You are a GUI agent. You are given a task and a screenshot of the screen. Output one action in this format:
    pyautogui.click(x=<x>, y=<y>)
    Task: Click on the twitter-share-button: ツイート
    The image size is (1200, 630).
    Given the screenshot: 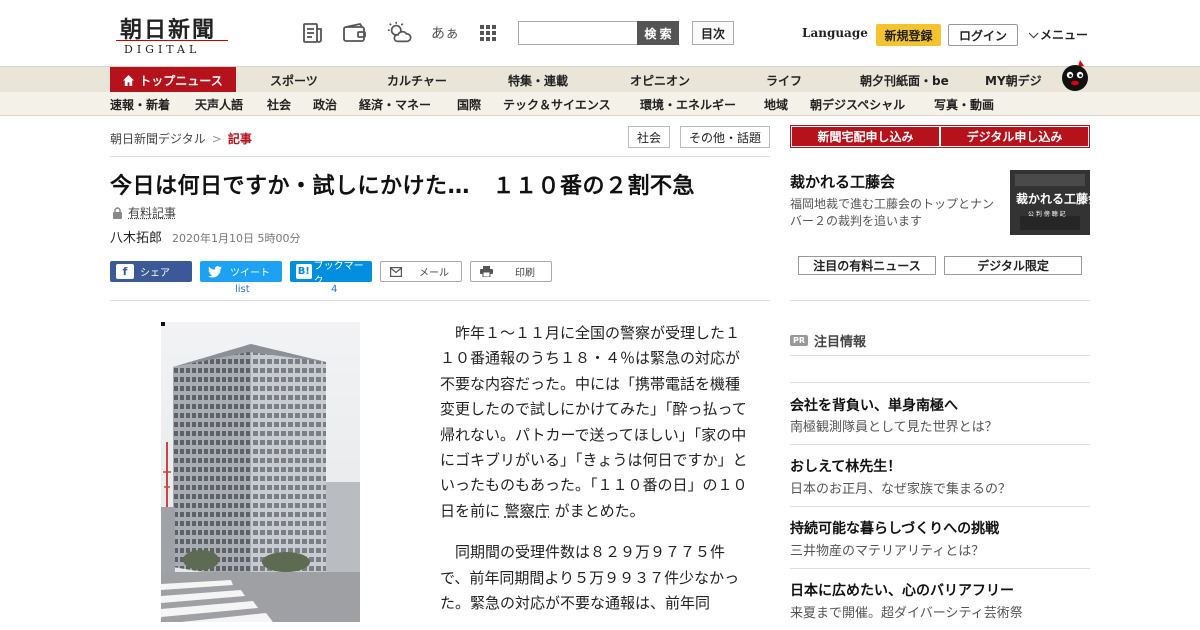 What is the action you would take?
    pyautogui.click(x=241, y=271)
    